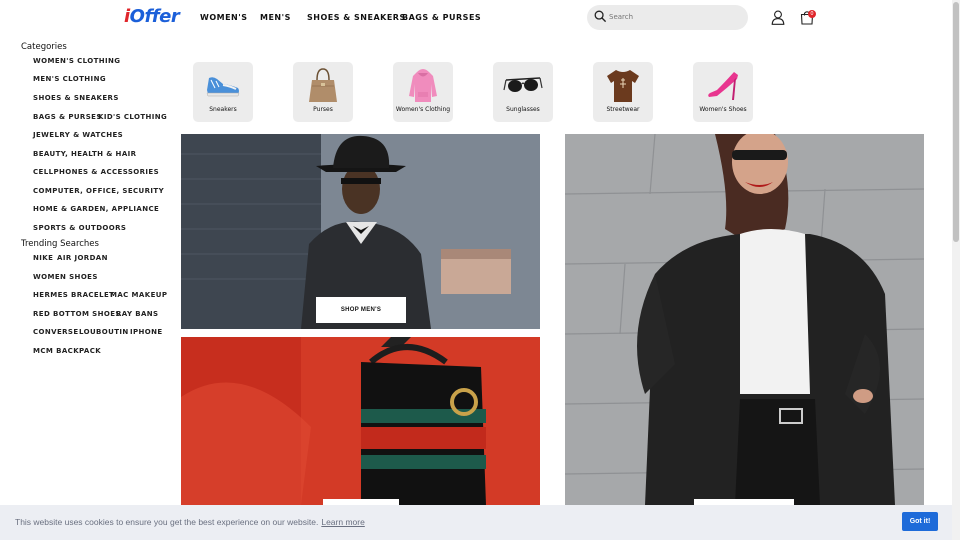 This screenshot has width=960, height=540. Describe the element at coordinates (146, 332) in the screenshot. I see `trending-item: IPHONE` at that location.